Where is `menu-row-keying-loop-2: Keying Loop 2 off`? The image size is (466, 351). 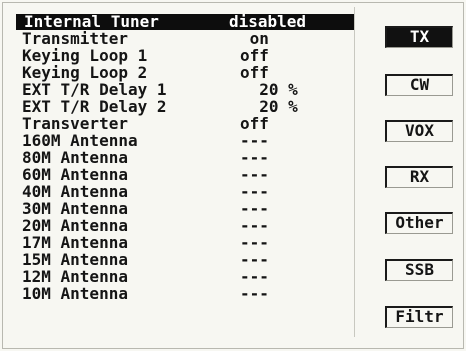
menu-row-keying-loop-2: Keying Loop 2 off is located at coordinates (187, 73).